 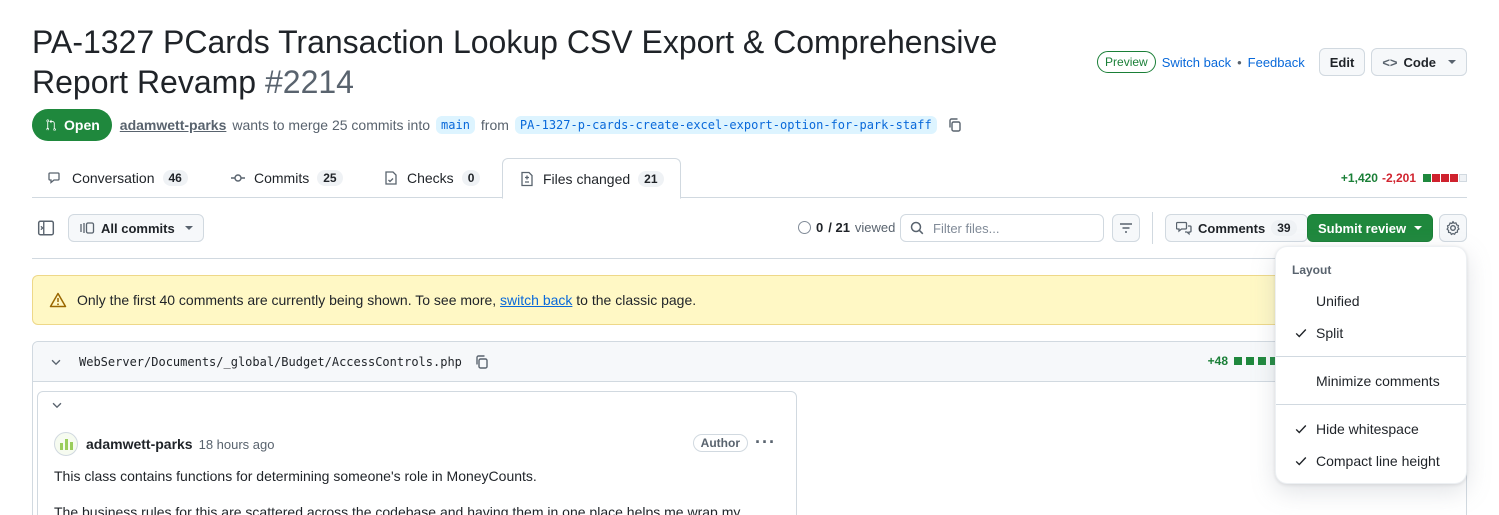 I want to click on merge-text: wants to merge 25 commits into, so click(x=331, y=125).